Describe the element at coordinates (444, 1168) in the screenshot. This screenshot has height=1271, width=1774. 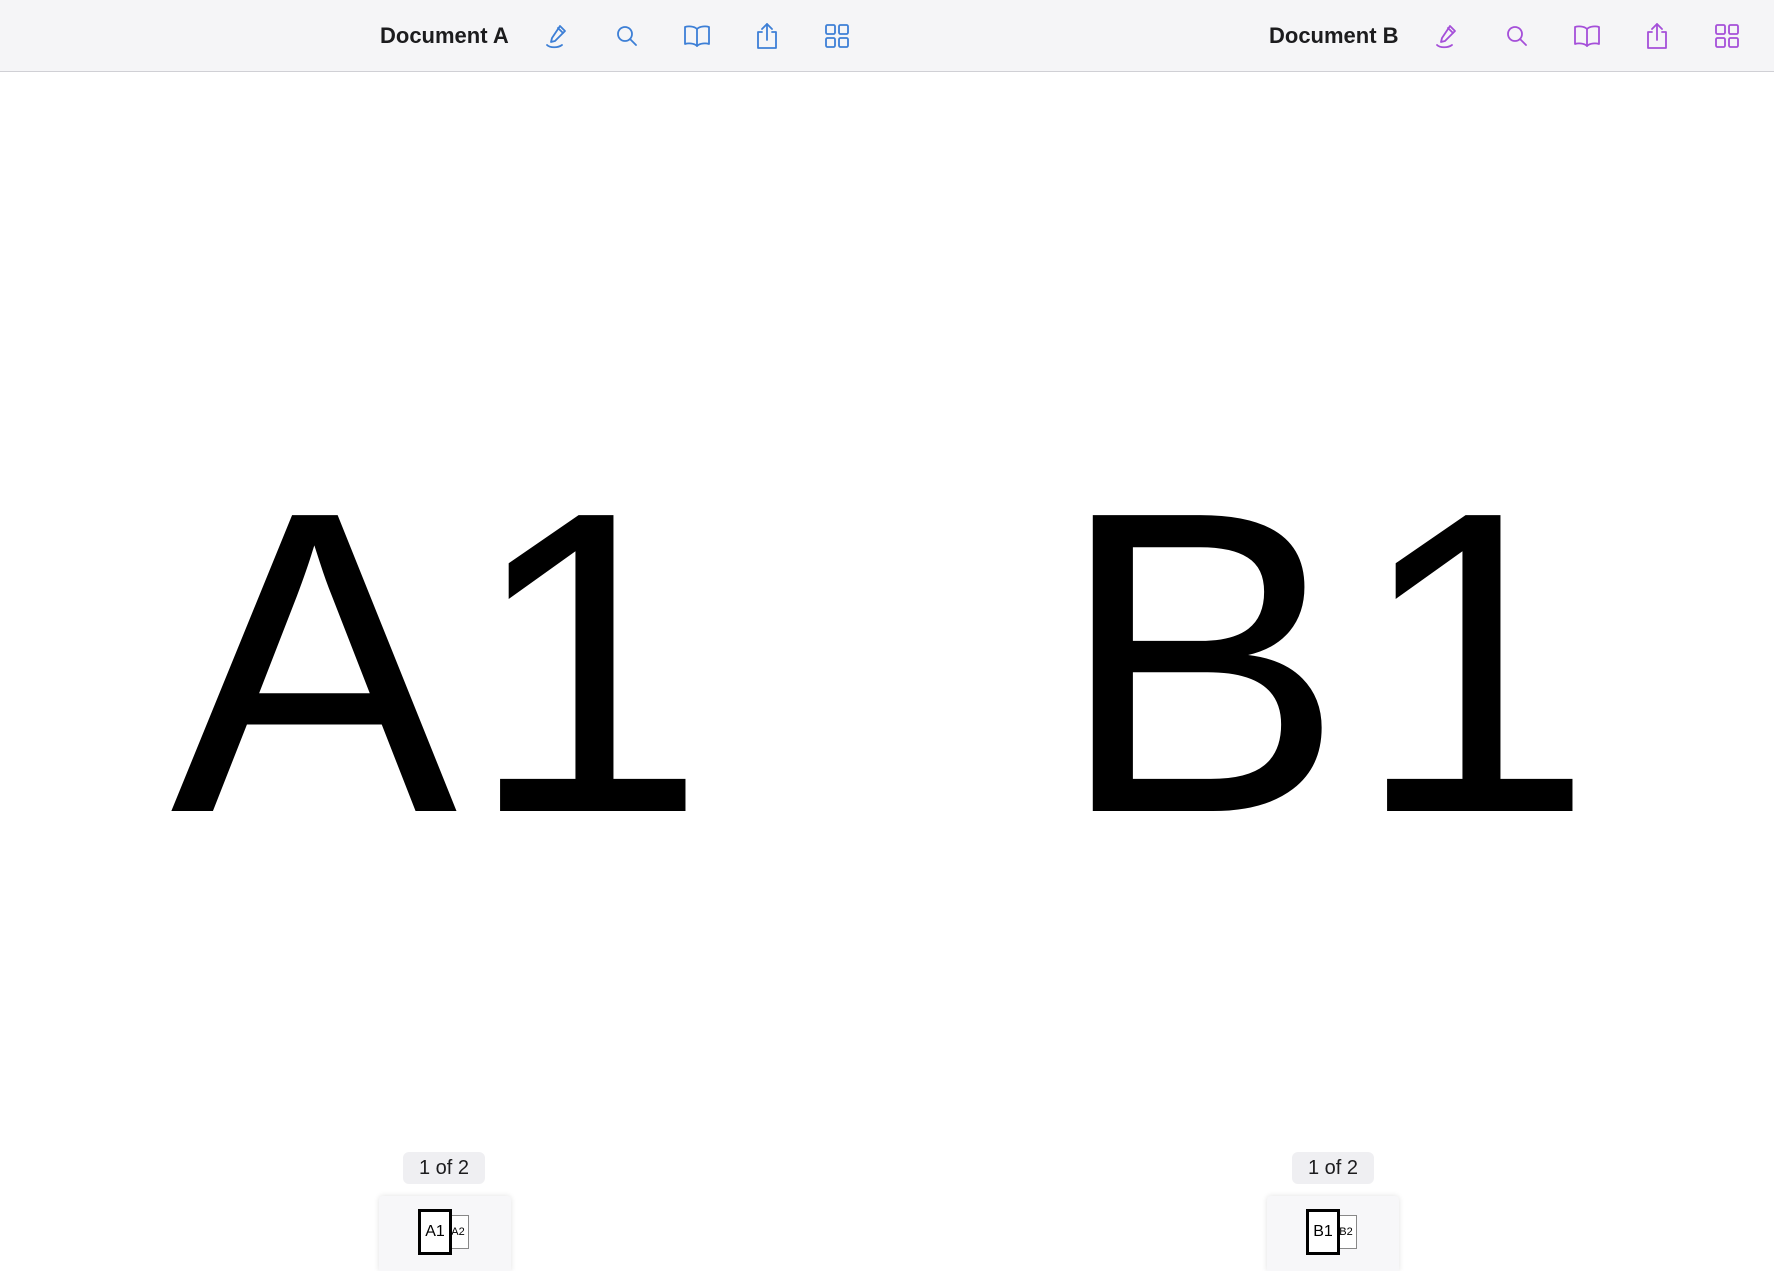
I see `document-a-page-indicator: 1 of 2` at that location.